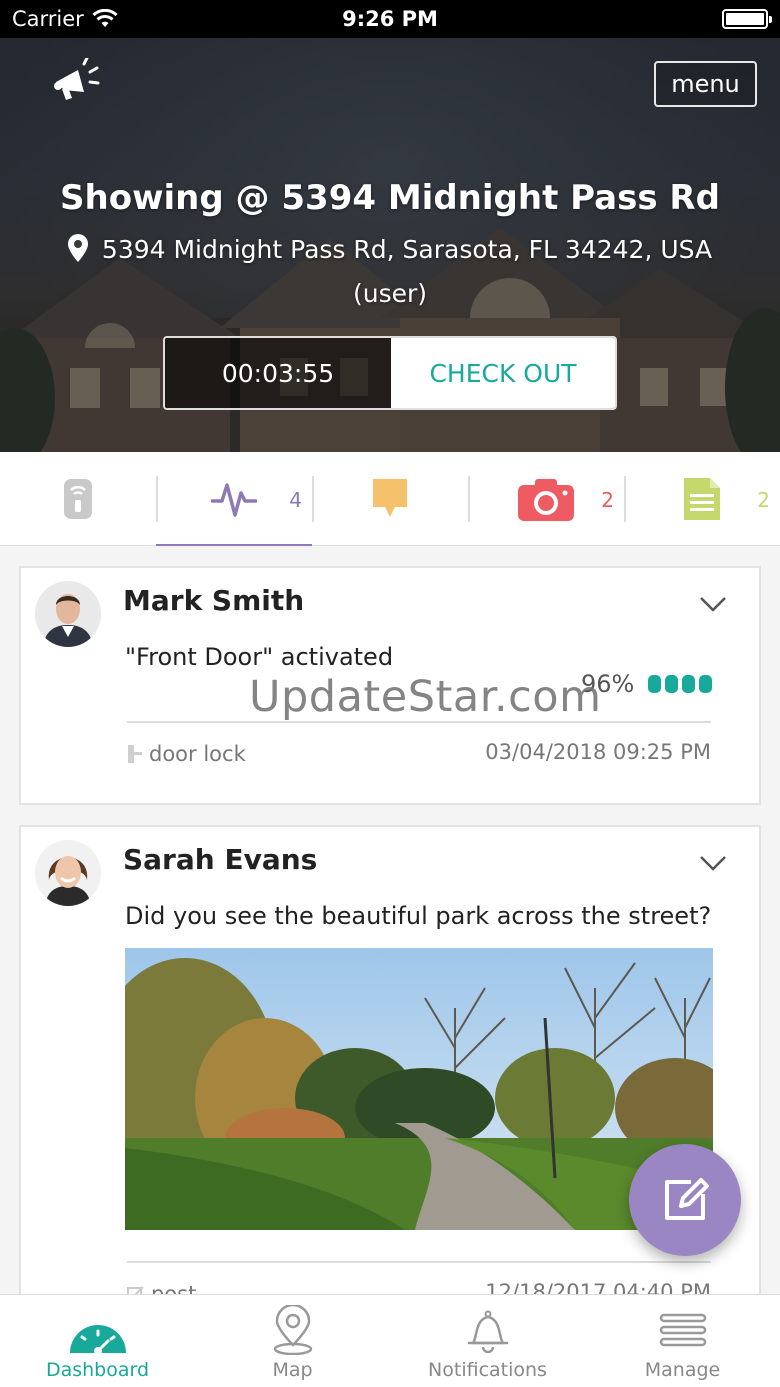 The height and width of the screenshot is (1387, 780). Describe the element at coordinates (607, 500) in the screenshot. I see `photos-count: 2` at that location.